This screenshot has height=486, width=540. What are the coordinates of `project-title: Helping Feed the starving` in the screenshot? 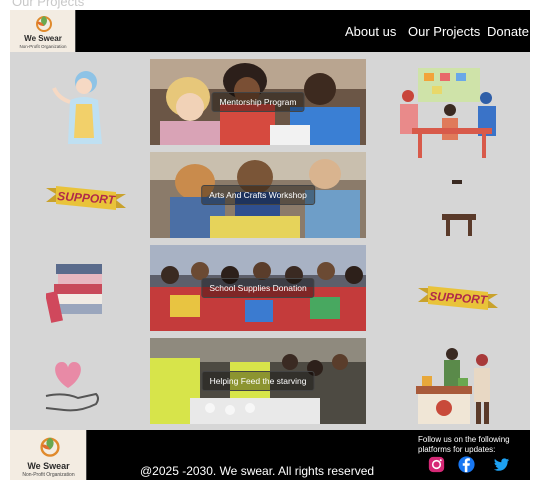 It's located at (258, 381).